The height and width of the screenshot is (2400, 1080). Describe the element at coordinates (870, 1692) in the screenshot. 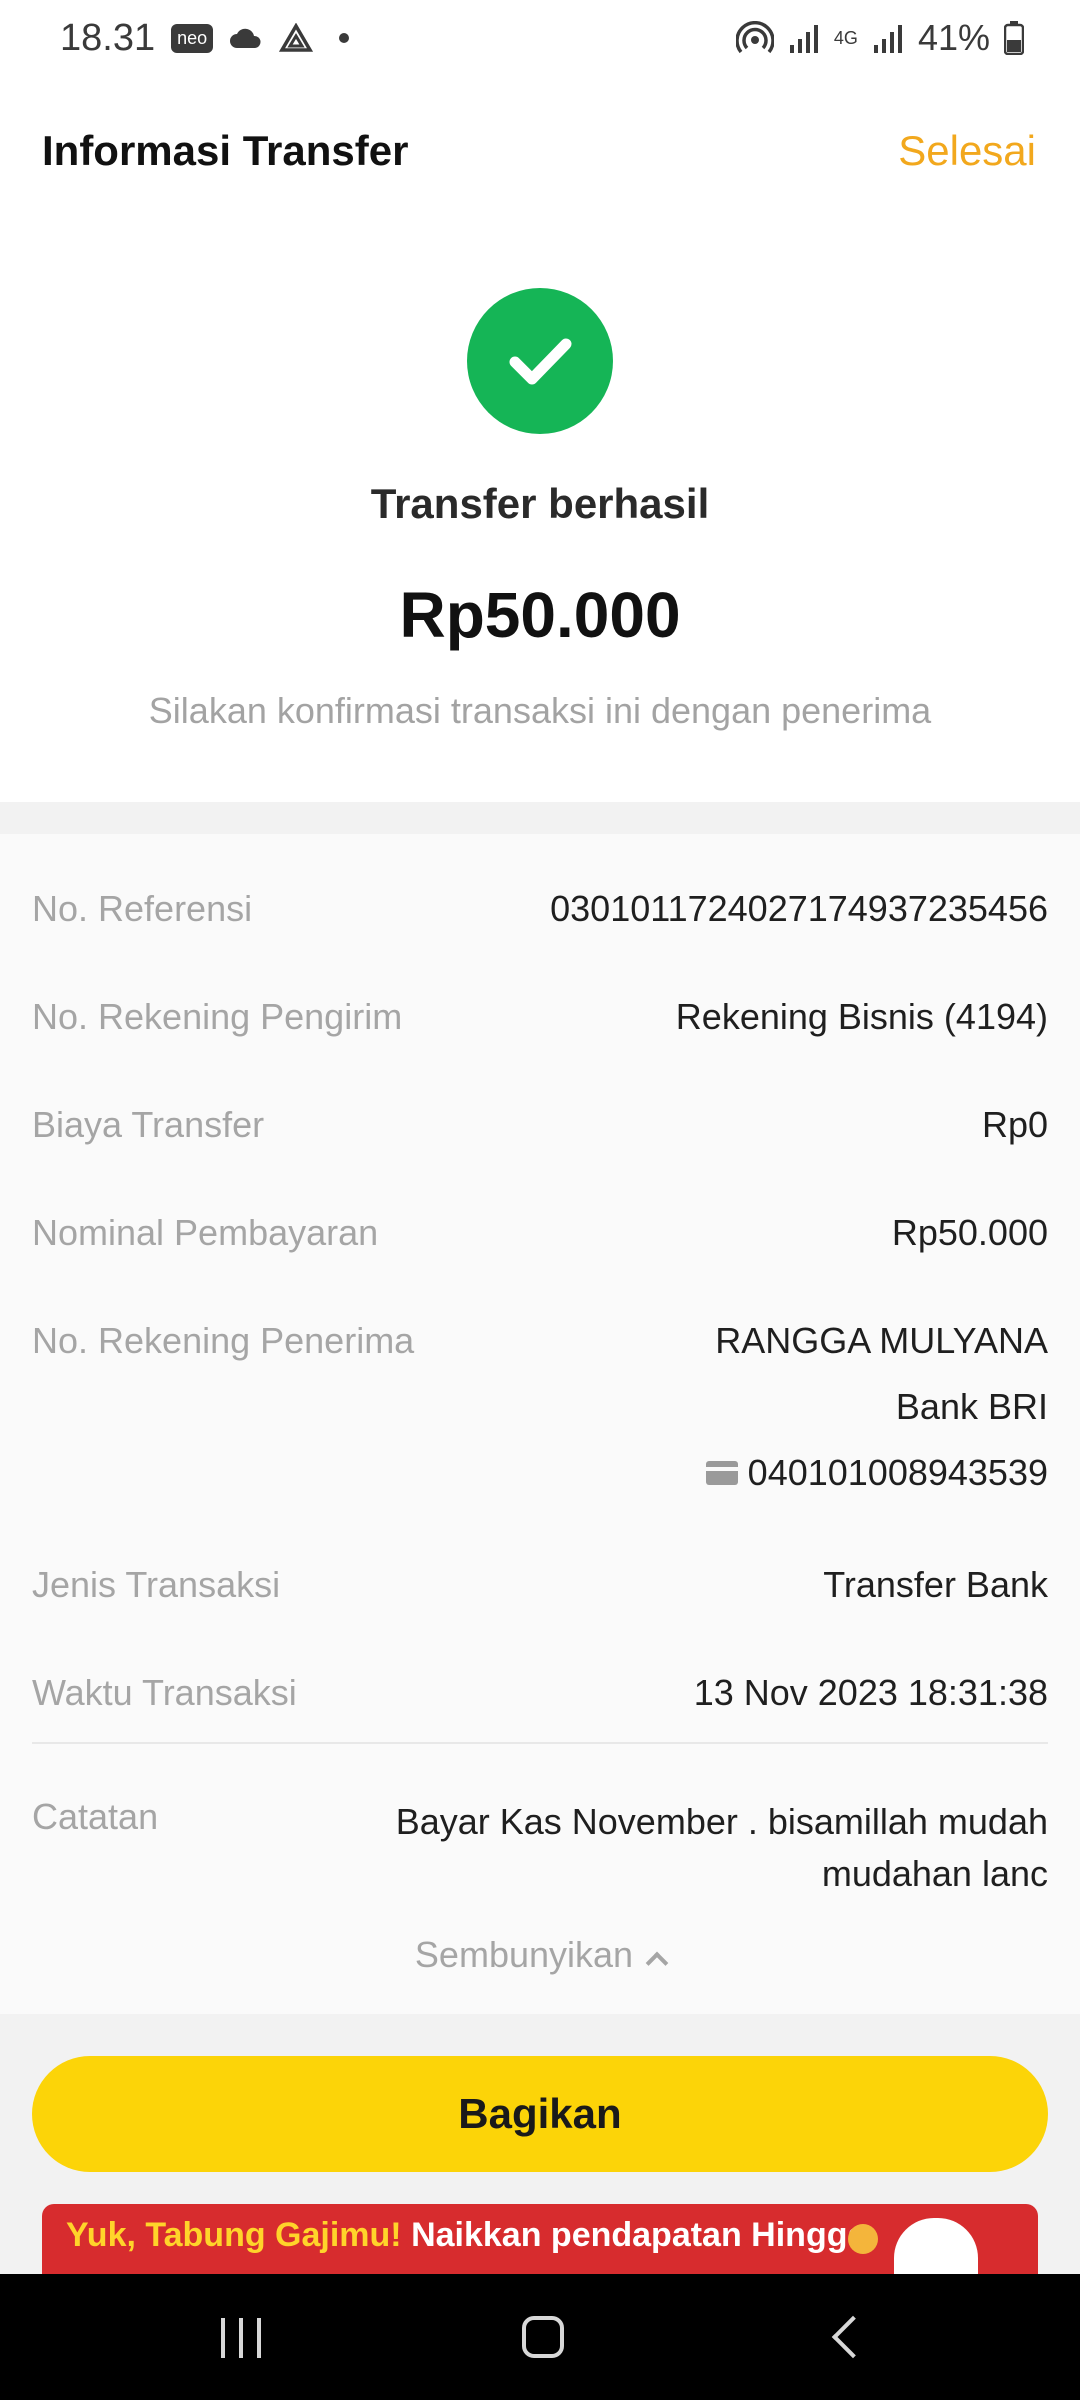

I see `transaction-time-value: 13 Nov 2023 18:31:38` at that location.